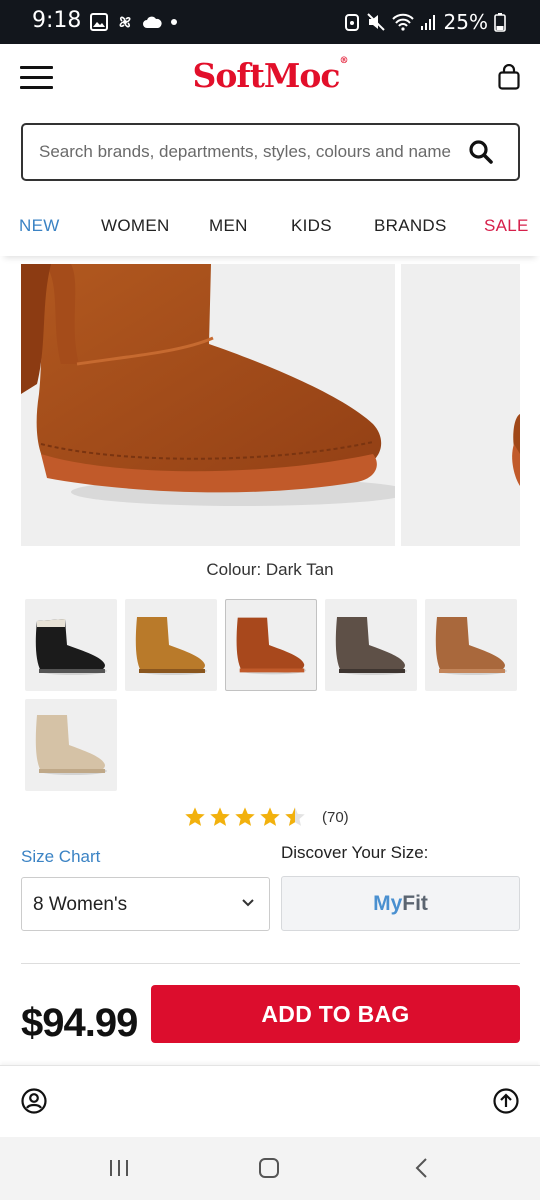 The width and height of the screenshot is (540, 1200). Describe the element at coordinates (415, 903) in the screenshot. I see `myfit-fit-text: Fit` at that location.